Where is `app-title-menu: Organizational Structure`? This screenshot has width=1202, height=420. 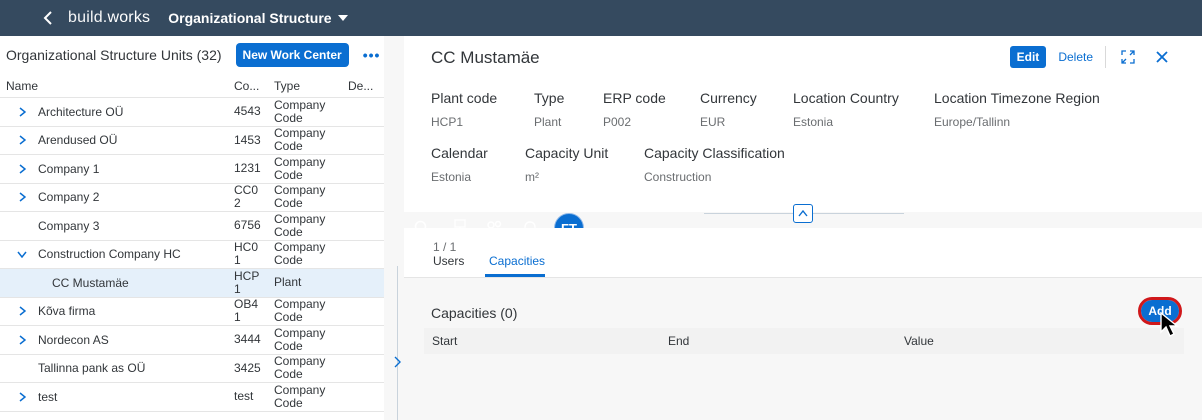 app-title-menu: Organizational Structure is located at coordinates (258, 18).